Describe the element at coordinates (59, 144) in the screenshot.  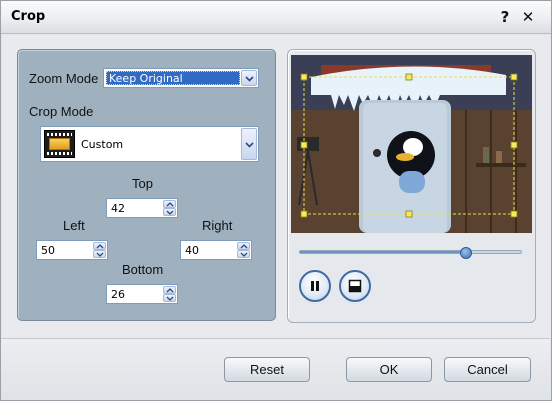
I see `film-strip-icon` at that location.